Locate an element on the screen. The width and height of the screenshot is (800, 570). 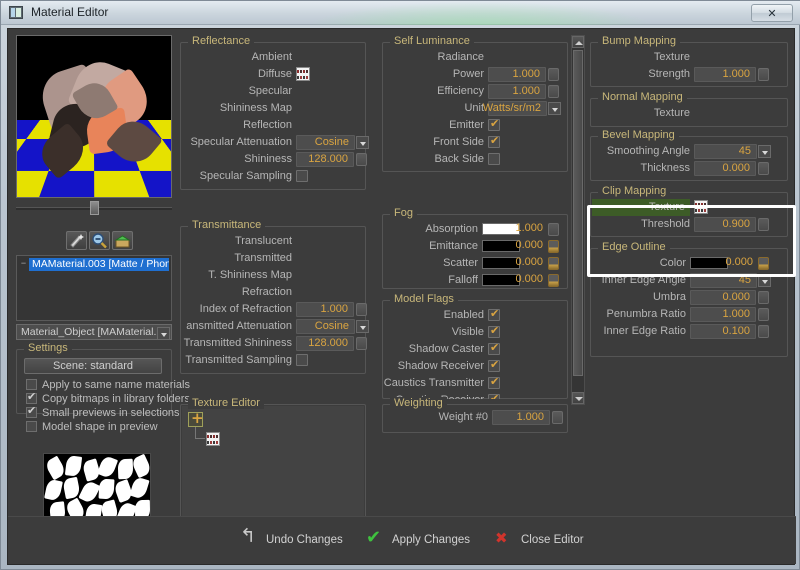
input-transmitted-shininess: 128.000 is located at coordinates (325, 343).